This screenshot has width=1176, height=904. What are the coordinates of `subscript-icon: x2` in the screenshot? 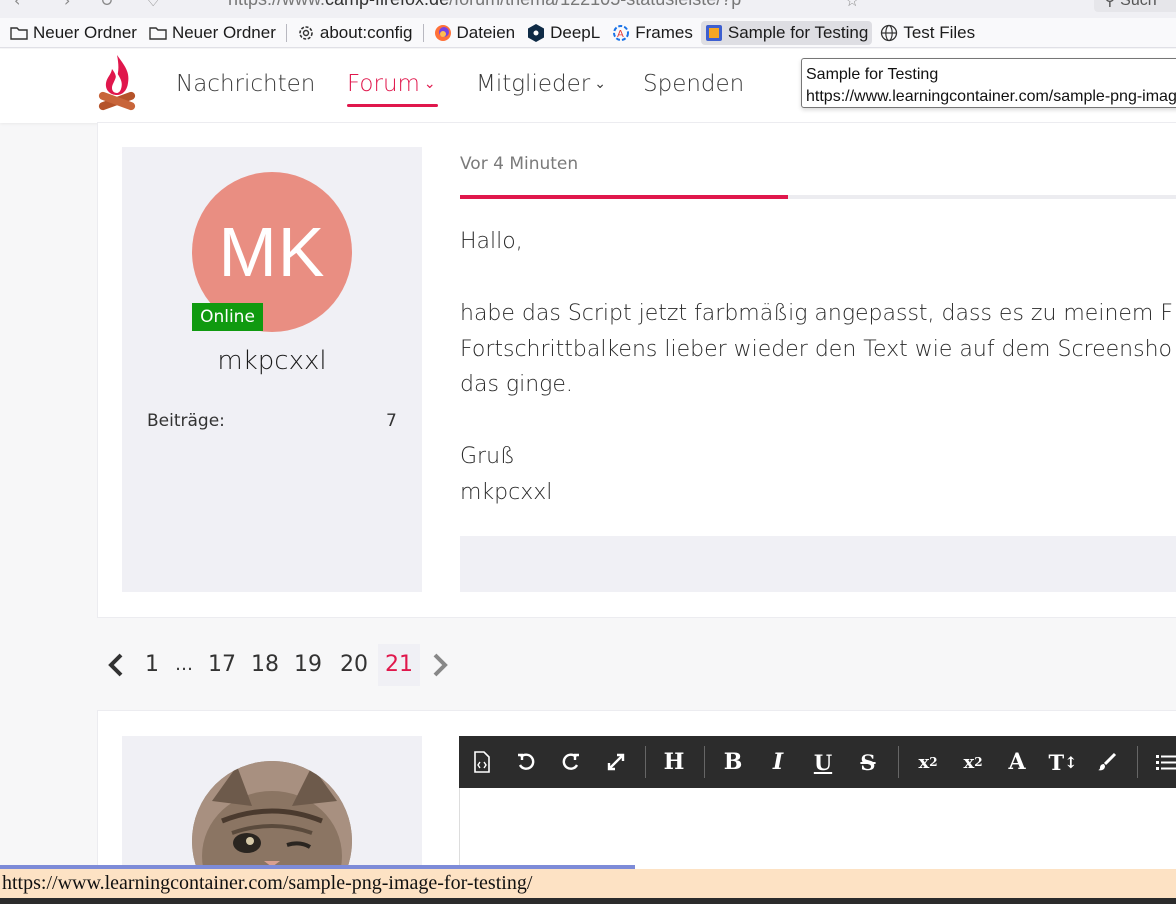 It's located at (928, 762).